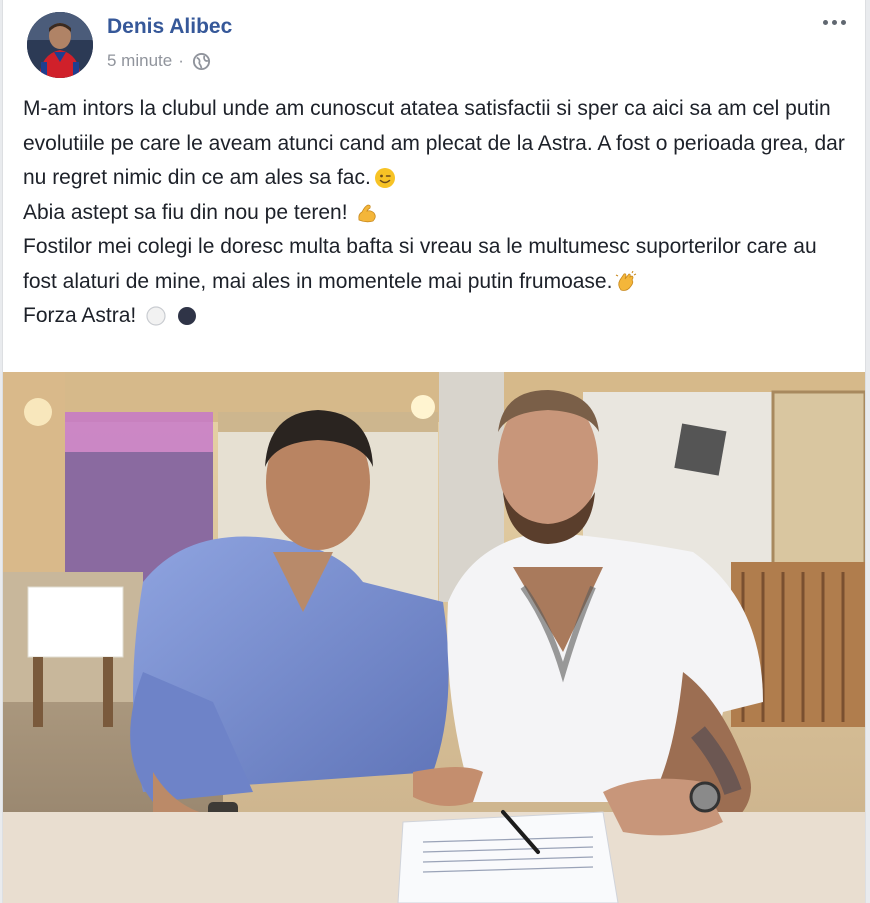  Describe the element at coordinates (60, 45) in the screenshot. I see `author-avatar` at that location.